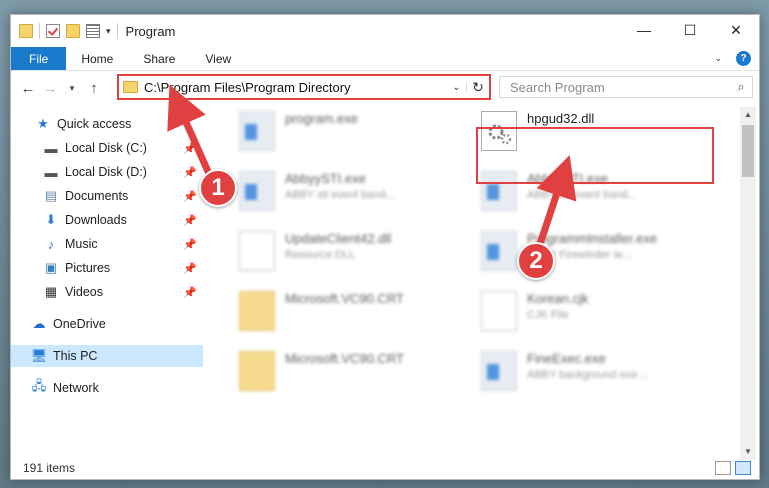 The height and width of the screenshot is (488, 769). What do you see at coordinates (690, 30) in the screenshot?
I see `maximize-button: ☐` at bounding box center [690, 30].